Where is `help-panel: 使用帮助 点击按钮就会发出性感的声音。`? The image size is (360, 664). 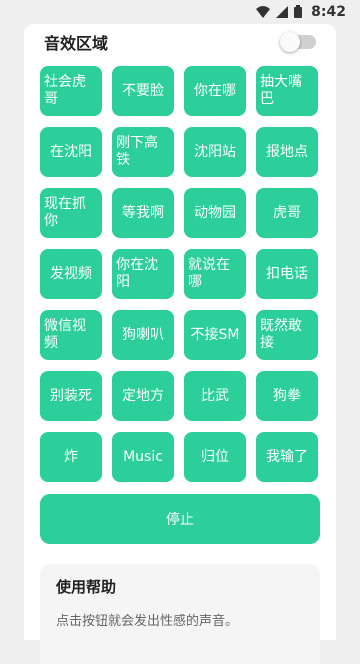 help-panel: 使用帮助 点击按钮就会发出性感的声音。 is located at coordinates (180, 614).